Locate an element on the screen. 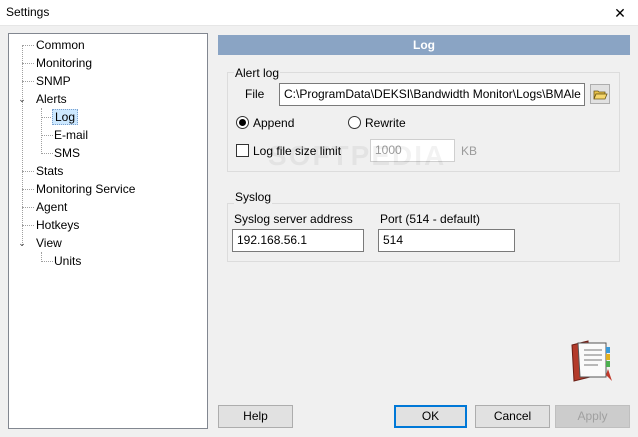  tree-item-monitoring-service: Monitoring Service is located at coordinates (85, 189).